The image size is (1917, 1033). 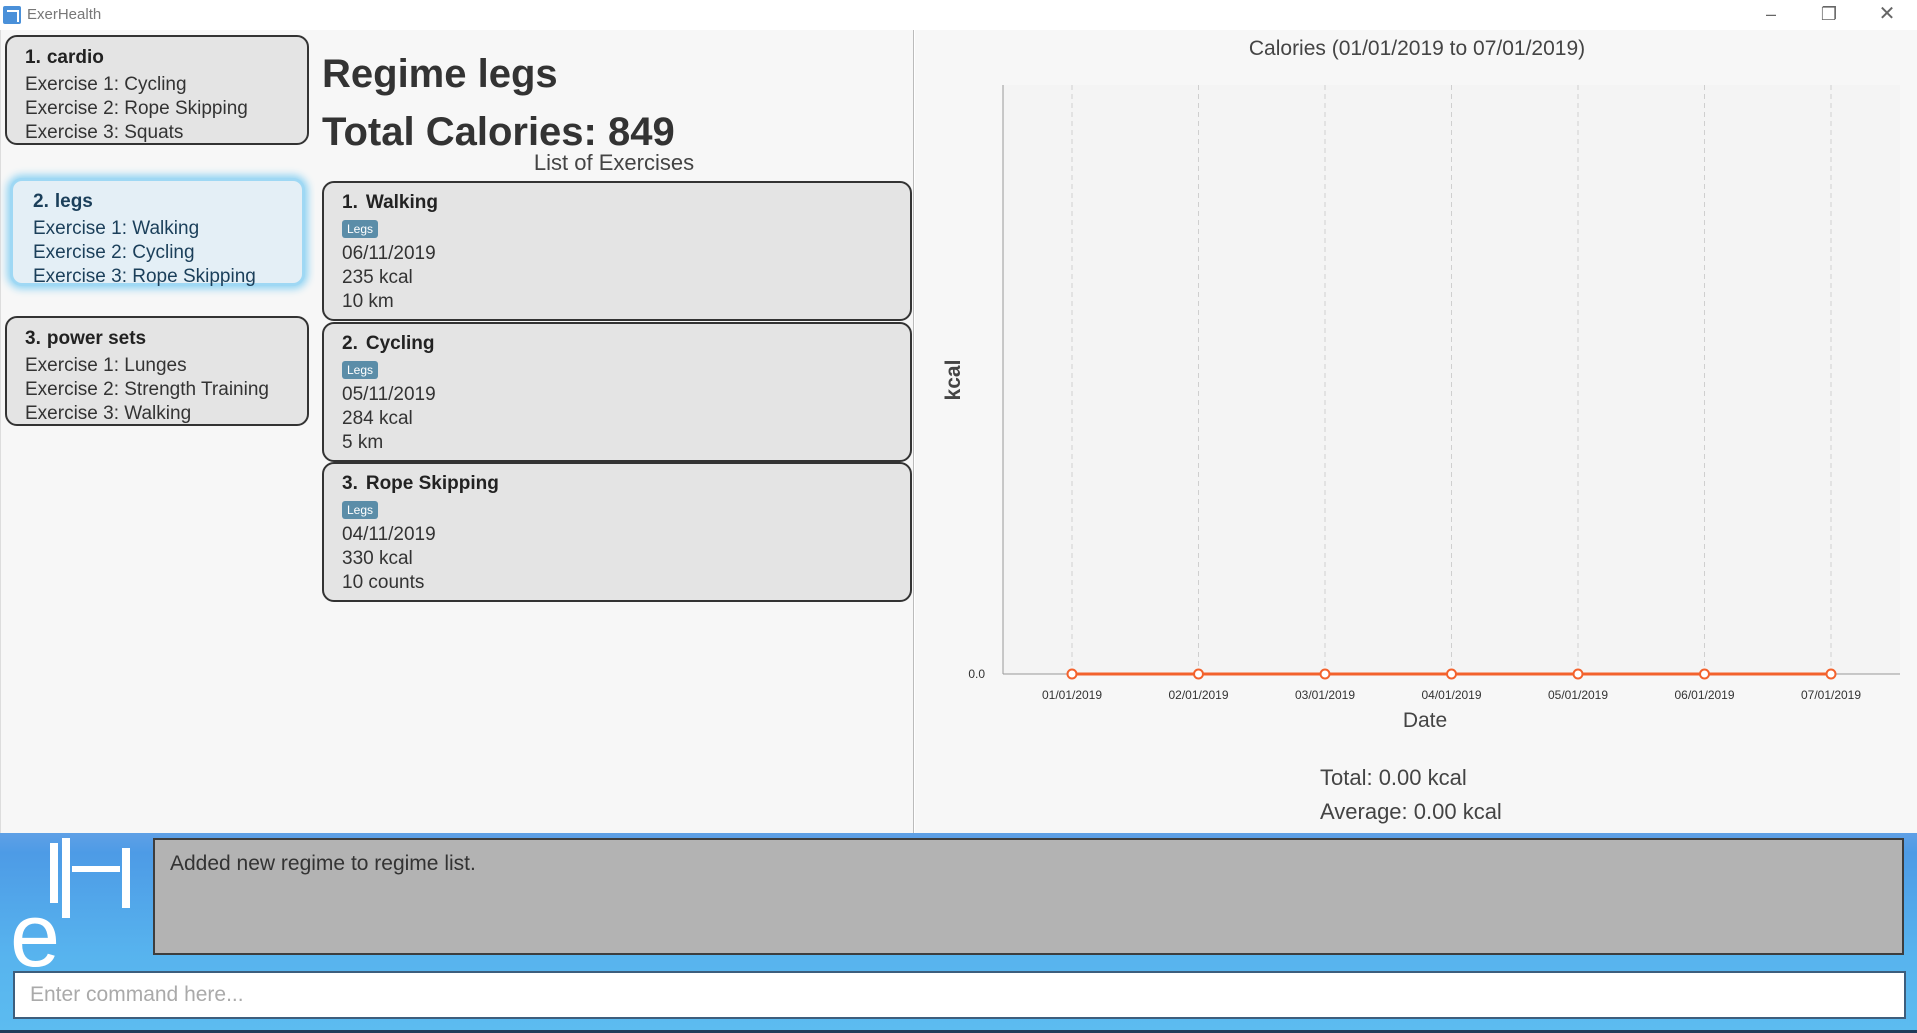 I want to click on exercise-number: 3., so click(x=350, y=483).